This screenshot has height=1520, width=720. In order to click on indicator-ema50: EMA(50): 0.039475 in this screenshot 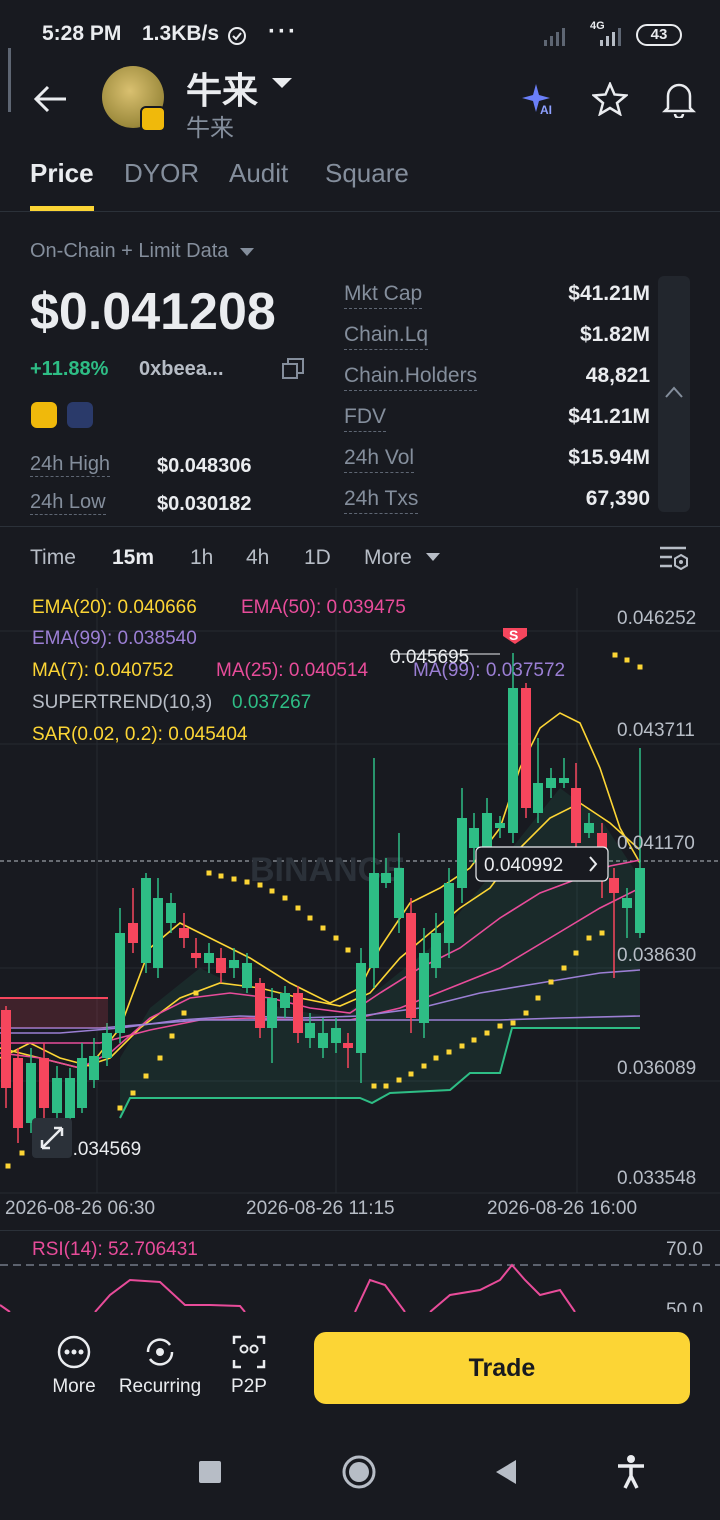, I will do `click(323, 608)`.